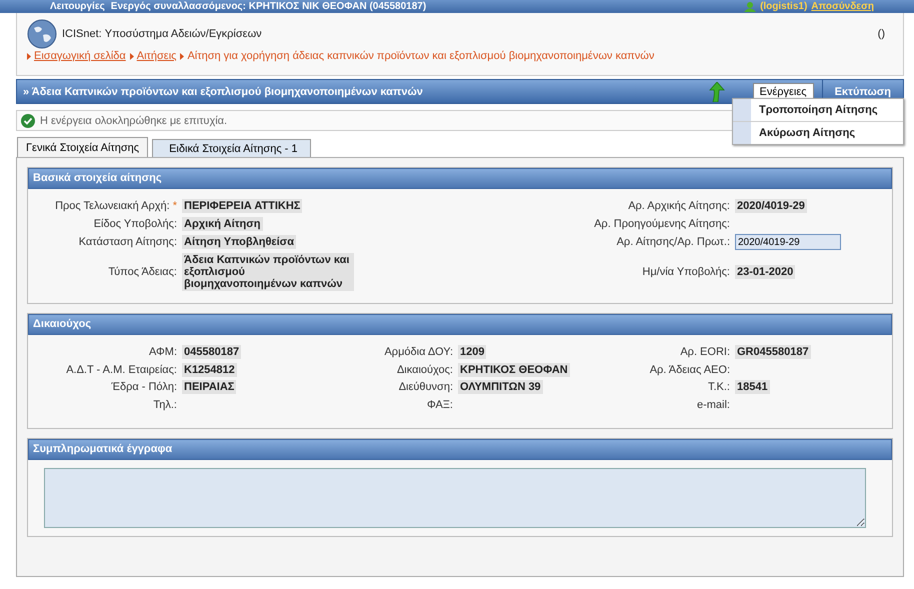 This screenshot has width=914, height=589. I want to click on field-label: Αρ. Άδειας ΑΕΟ:, so click(690, 370).